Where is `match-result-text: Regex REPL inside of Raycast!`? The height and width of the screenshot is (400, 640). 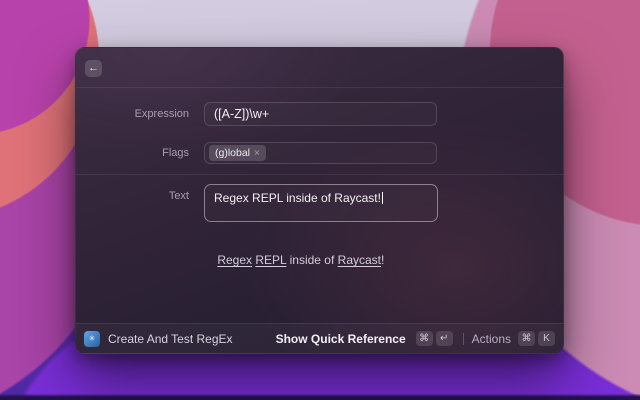 match-result-text: Regex REPL inside of Raycast! is located at coordinates (376, 260).